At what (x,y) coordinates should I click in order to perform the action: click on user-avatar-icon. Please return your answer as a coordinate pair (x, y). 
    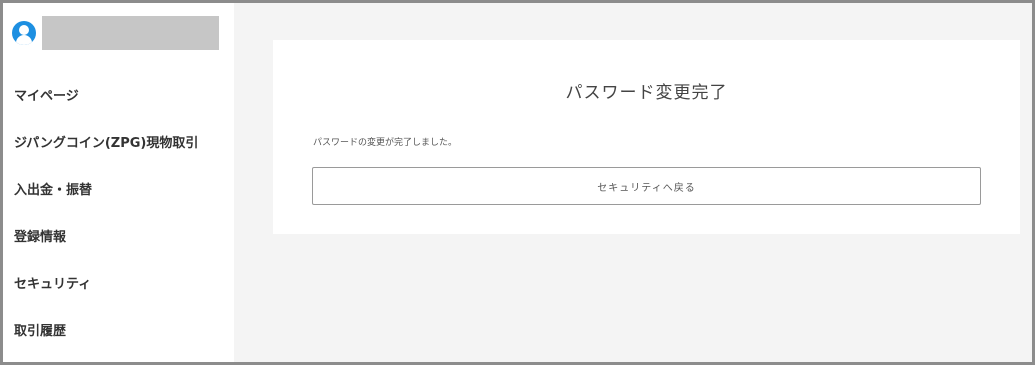
    Looking at the image, I should click on (24, 33).